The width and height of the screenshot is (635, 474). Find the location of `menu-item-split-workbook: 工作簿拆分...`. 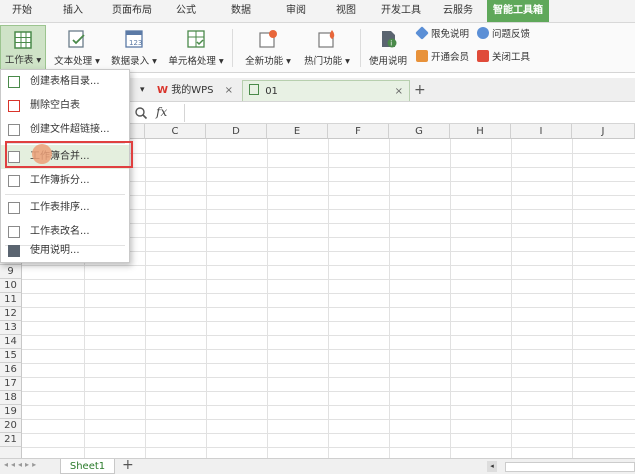

menu-item-split-workbook: 工作簿拆分... is located at coordinates (65, 181).